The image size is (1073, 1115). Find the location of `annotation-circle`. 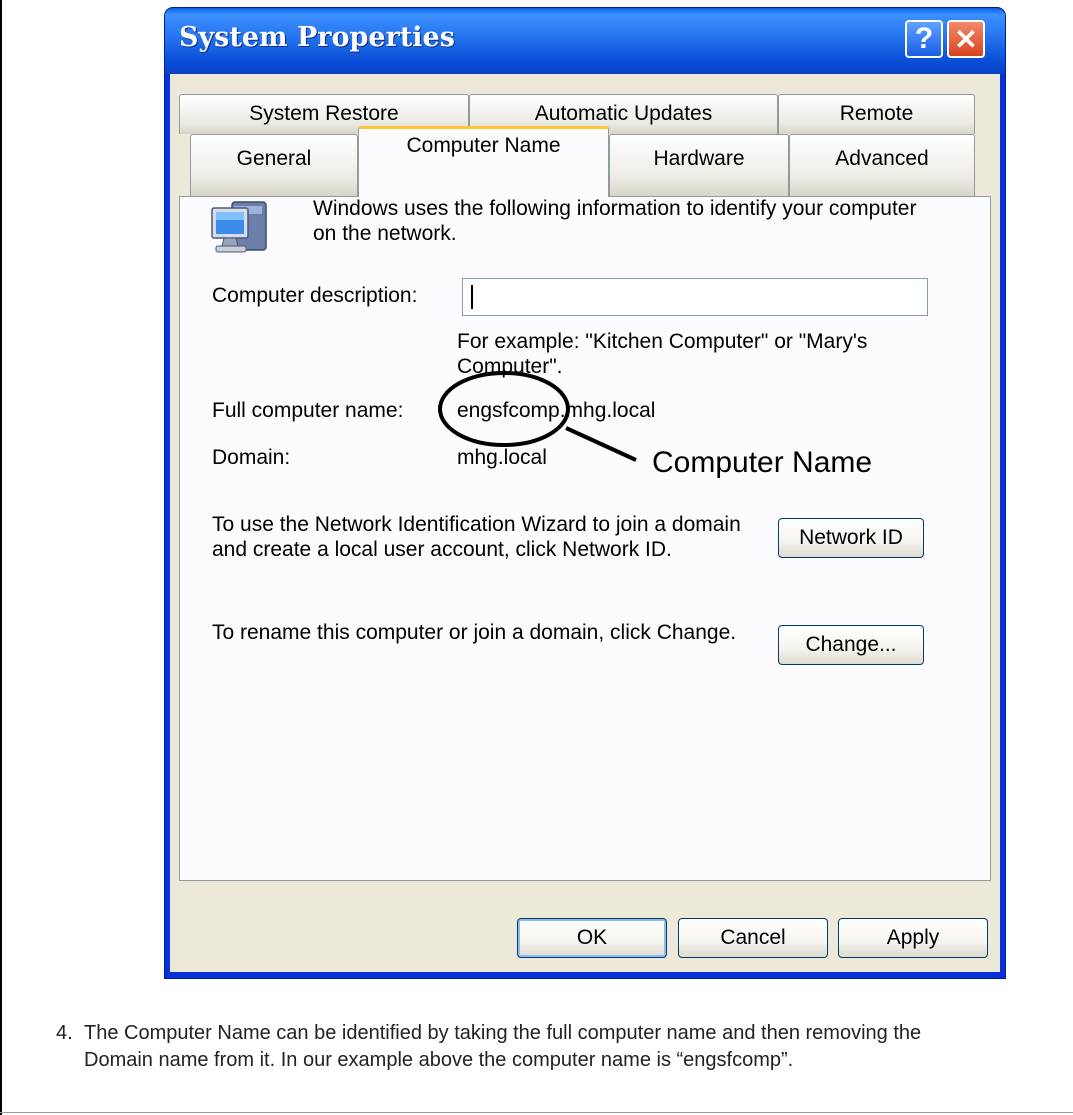

annotation-circle is located at coordinates (504, 409).